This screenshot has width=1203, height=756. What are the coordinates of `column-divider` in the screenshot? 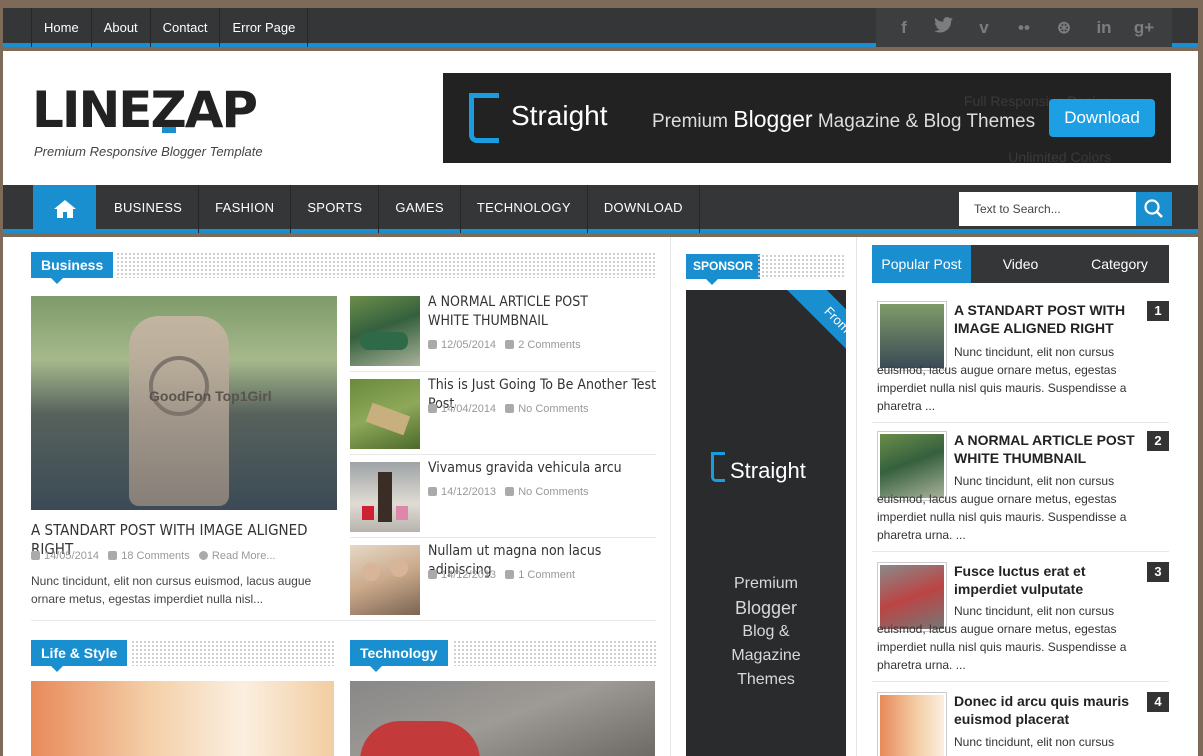 It's located at (670, 496).